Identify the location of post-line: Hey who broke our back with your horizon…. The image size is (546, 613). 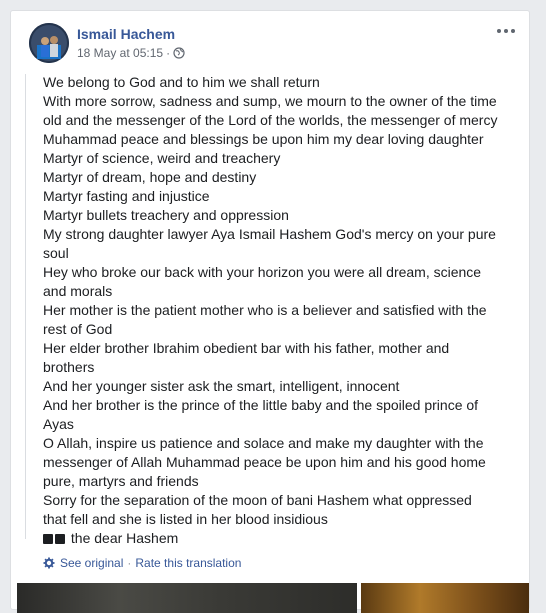
(262, 272).